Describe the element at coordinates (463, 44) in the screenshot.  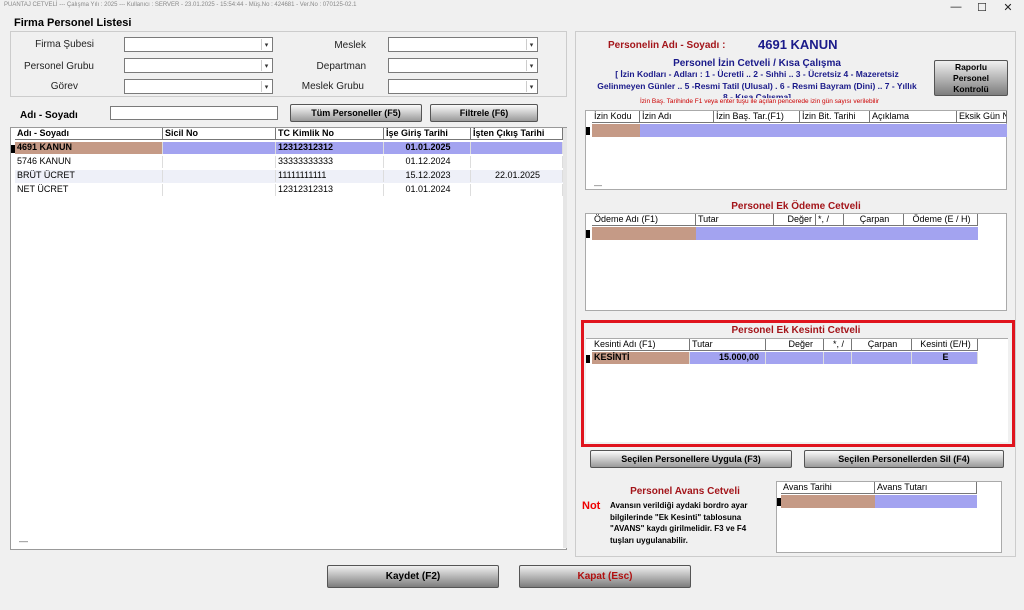
I see `meslek-select: ▾` at that location.